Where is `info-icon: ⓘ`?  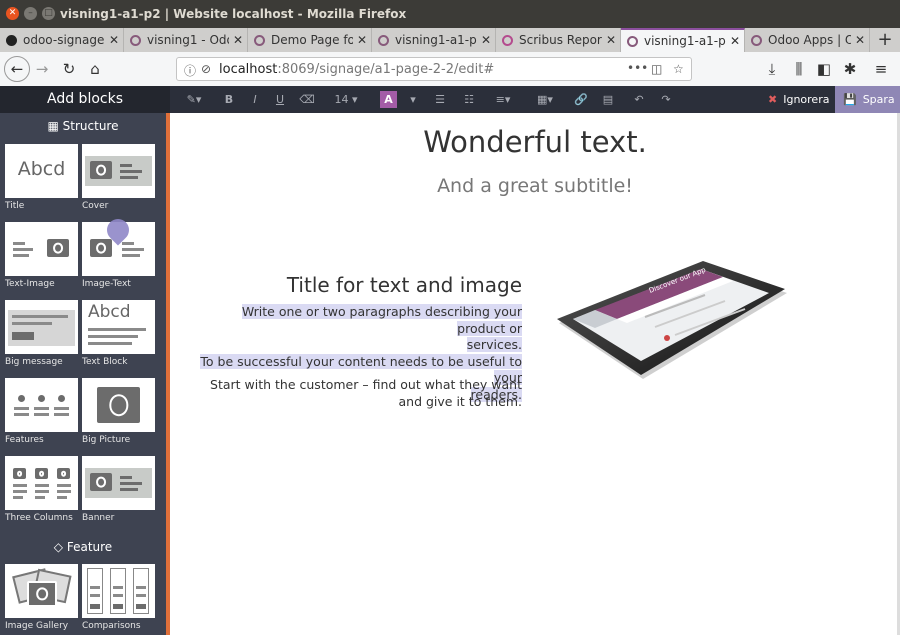 info-icon: ⓘ is located at coordinates (190, 70).